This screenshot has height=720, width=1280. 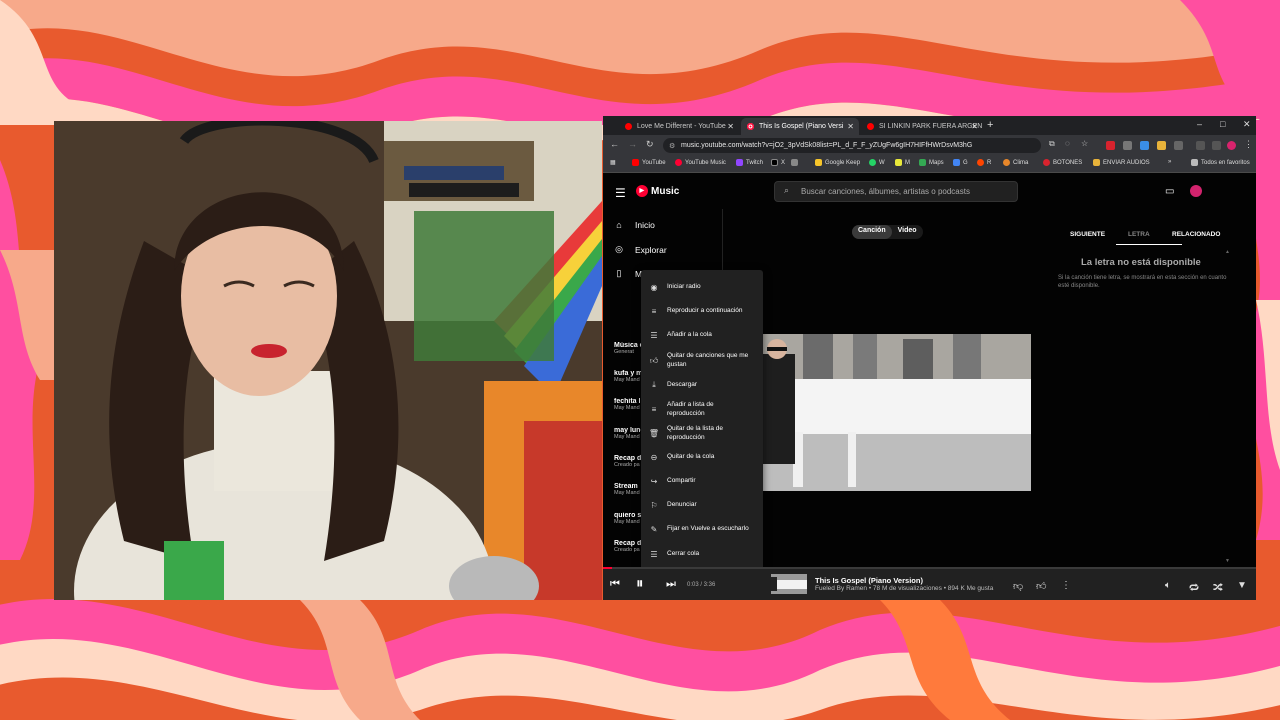 What do you see at coordinates (1247, 124) in the screenshot?
I see `close-window-button: ✕` at bounding box center [1247, 124].